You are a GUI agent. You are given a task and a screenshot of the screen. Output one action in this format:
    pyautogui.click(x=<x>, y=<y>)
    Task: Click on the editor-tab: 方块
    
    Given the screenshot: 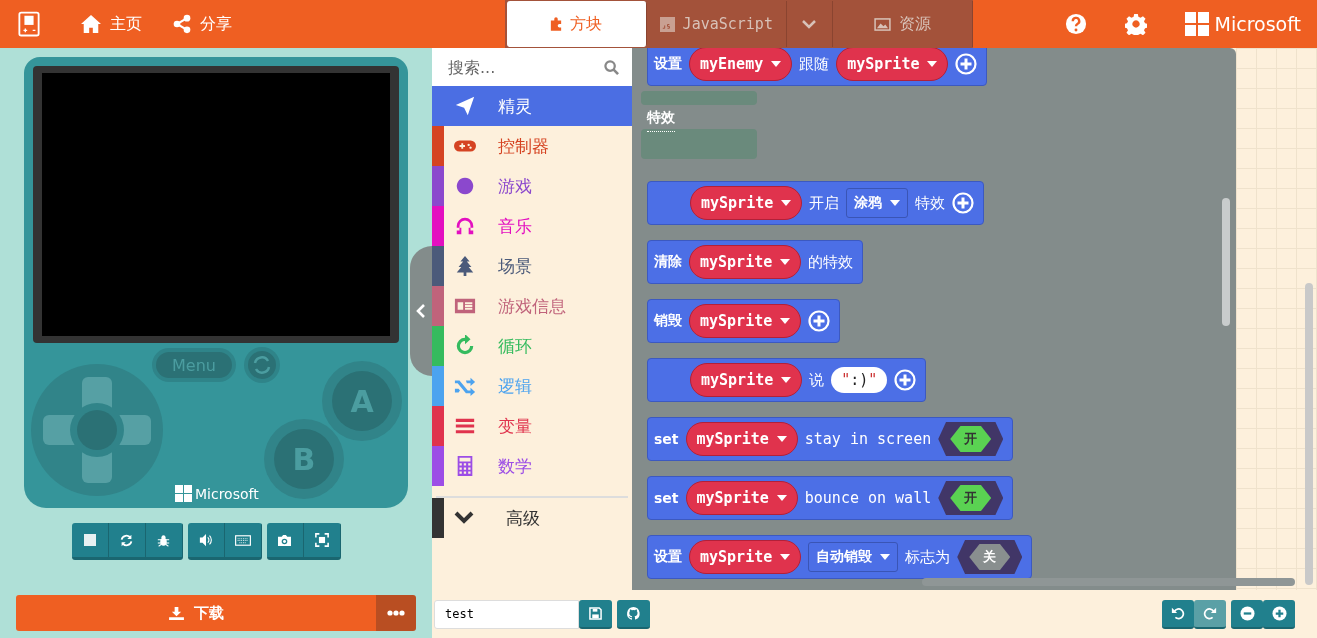 What is the action you would take?
    pyautogui.click(x=576, y=24)
    